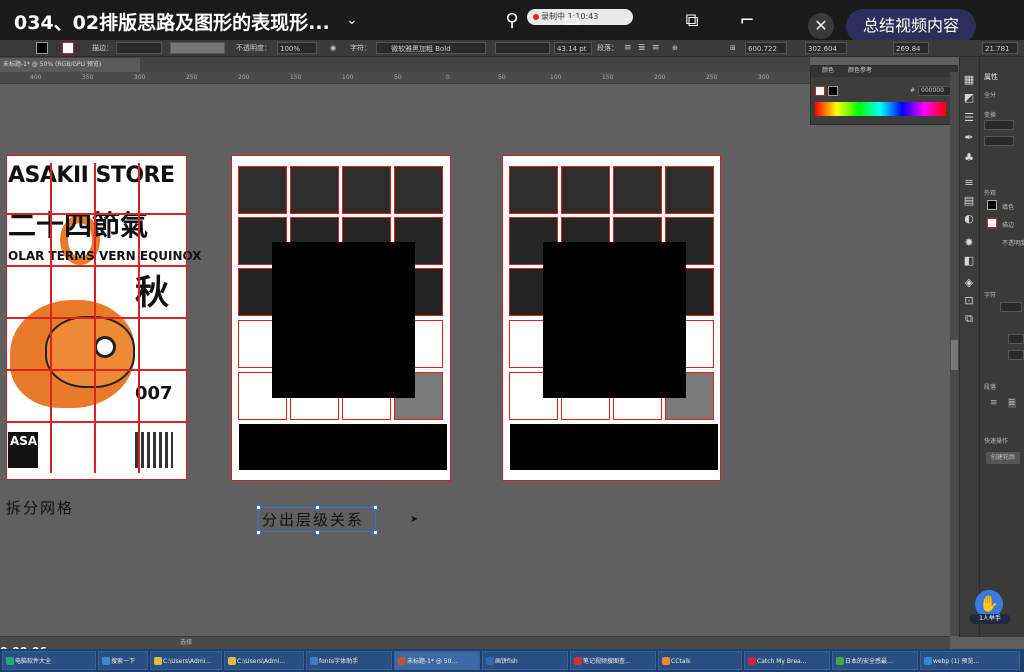 This screenshot has height=672, width=1024. I want to click on crop-icon: ⌐, so click(747, 21).